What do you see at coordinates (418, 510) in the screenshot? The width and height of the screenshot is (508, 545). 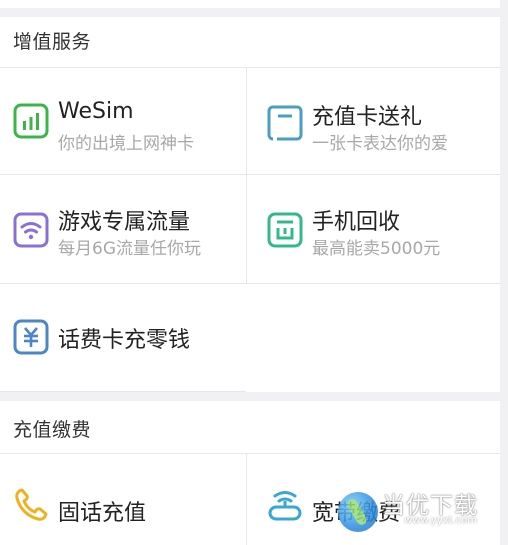 I see `watermark: 当优下载 www.yyxt.com` at bounding box center [418, 510].